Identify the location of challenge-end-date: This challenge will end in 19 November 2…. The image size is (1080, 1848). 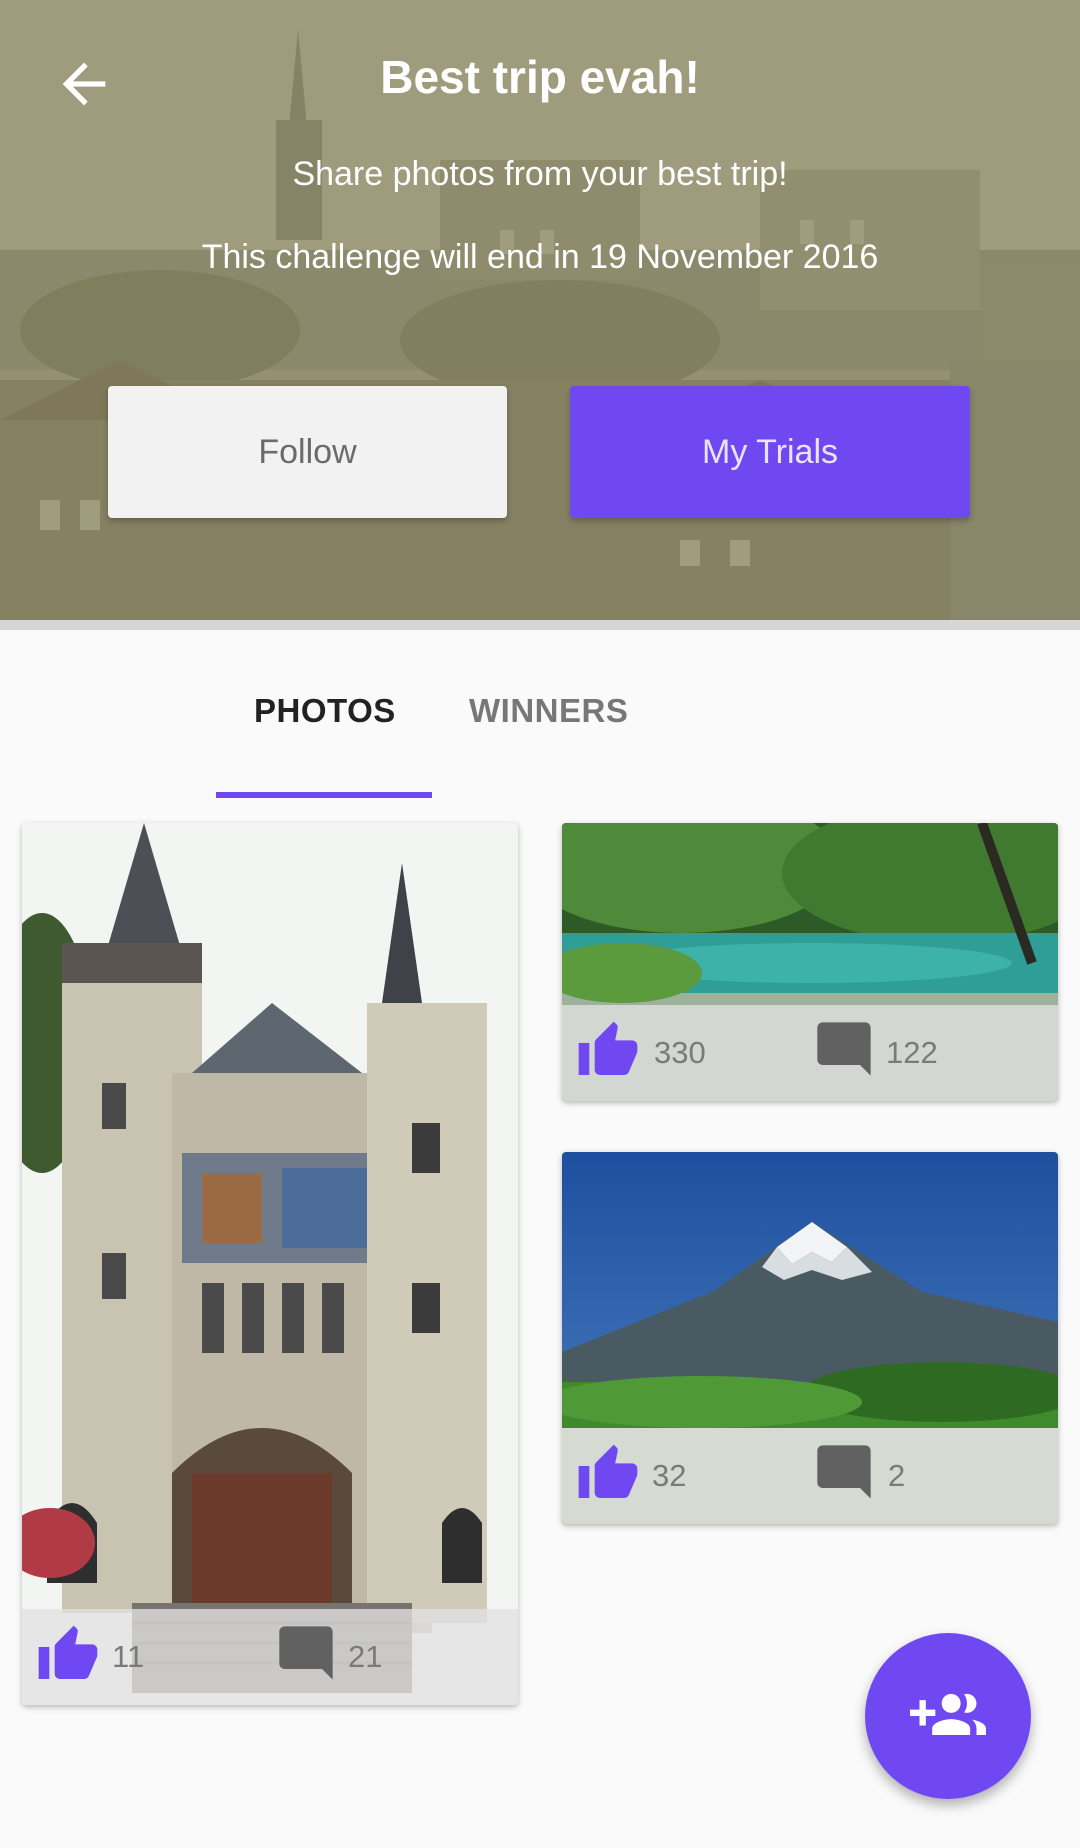
(540, 257).